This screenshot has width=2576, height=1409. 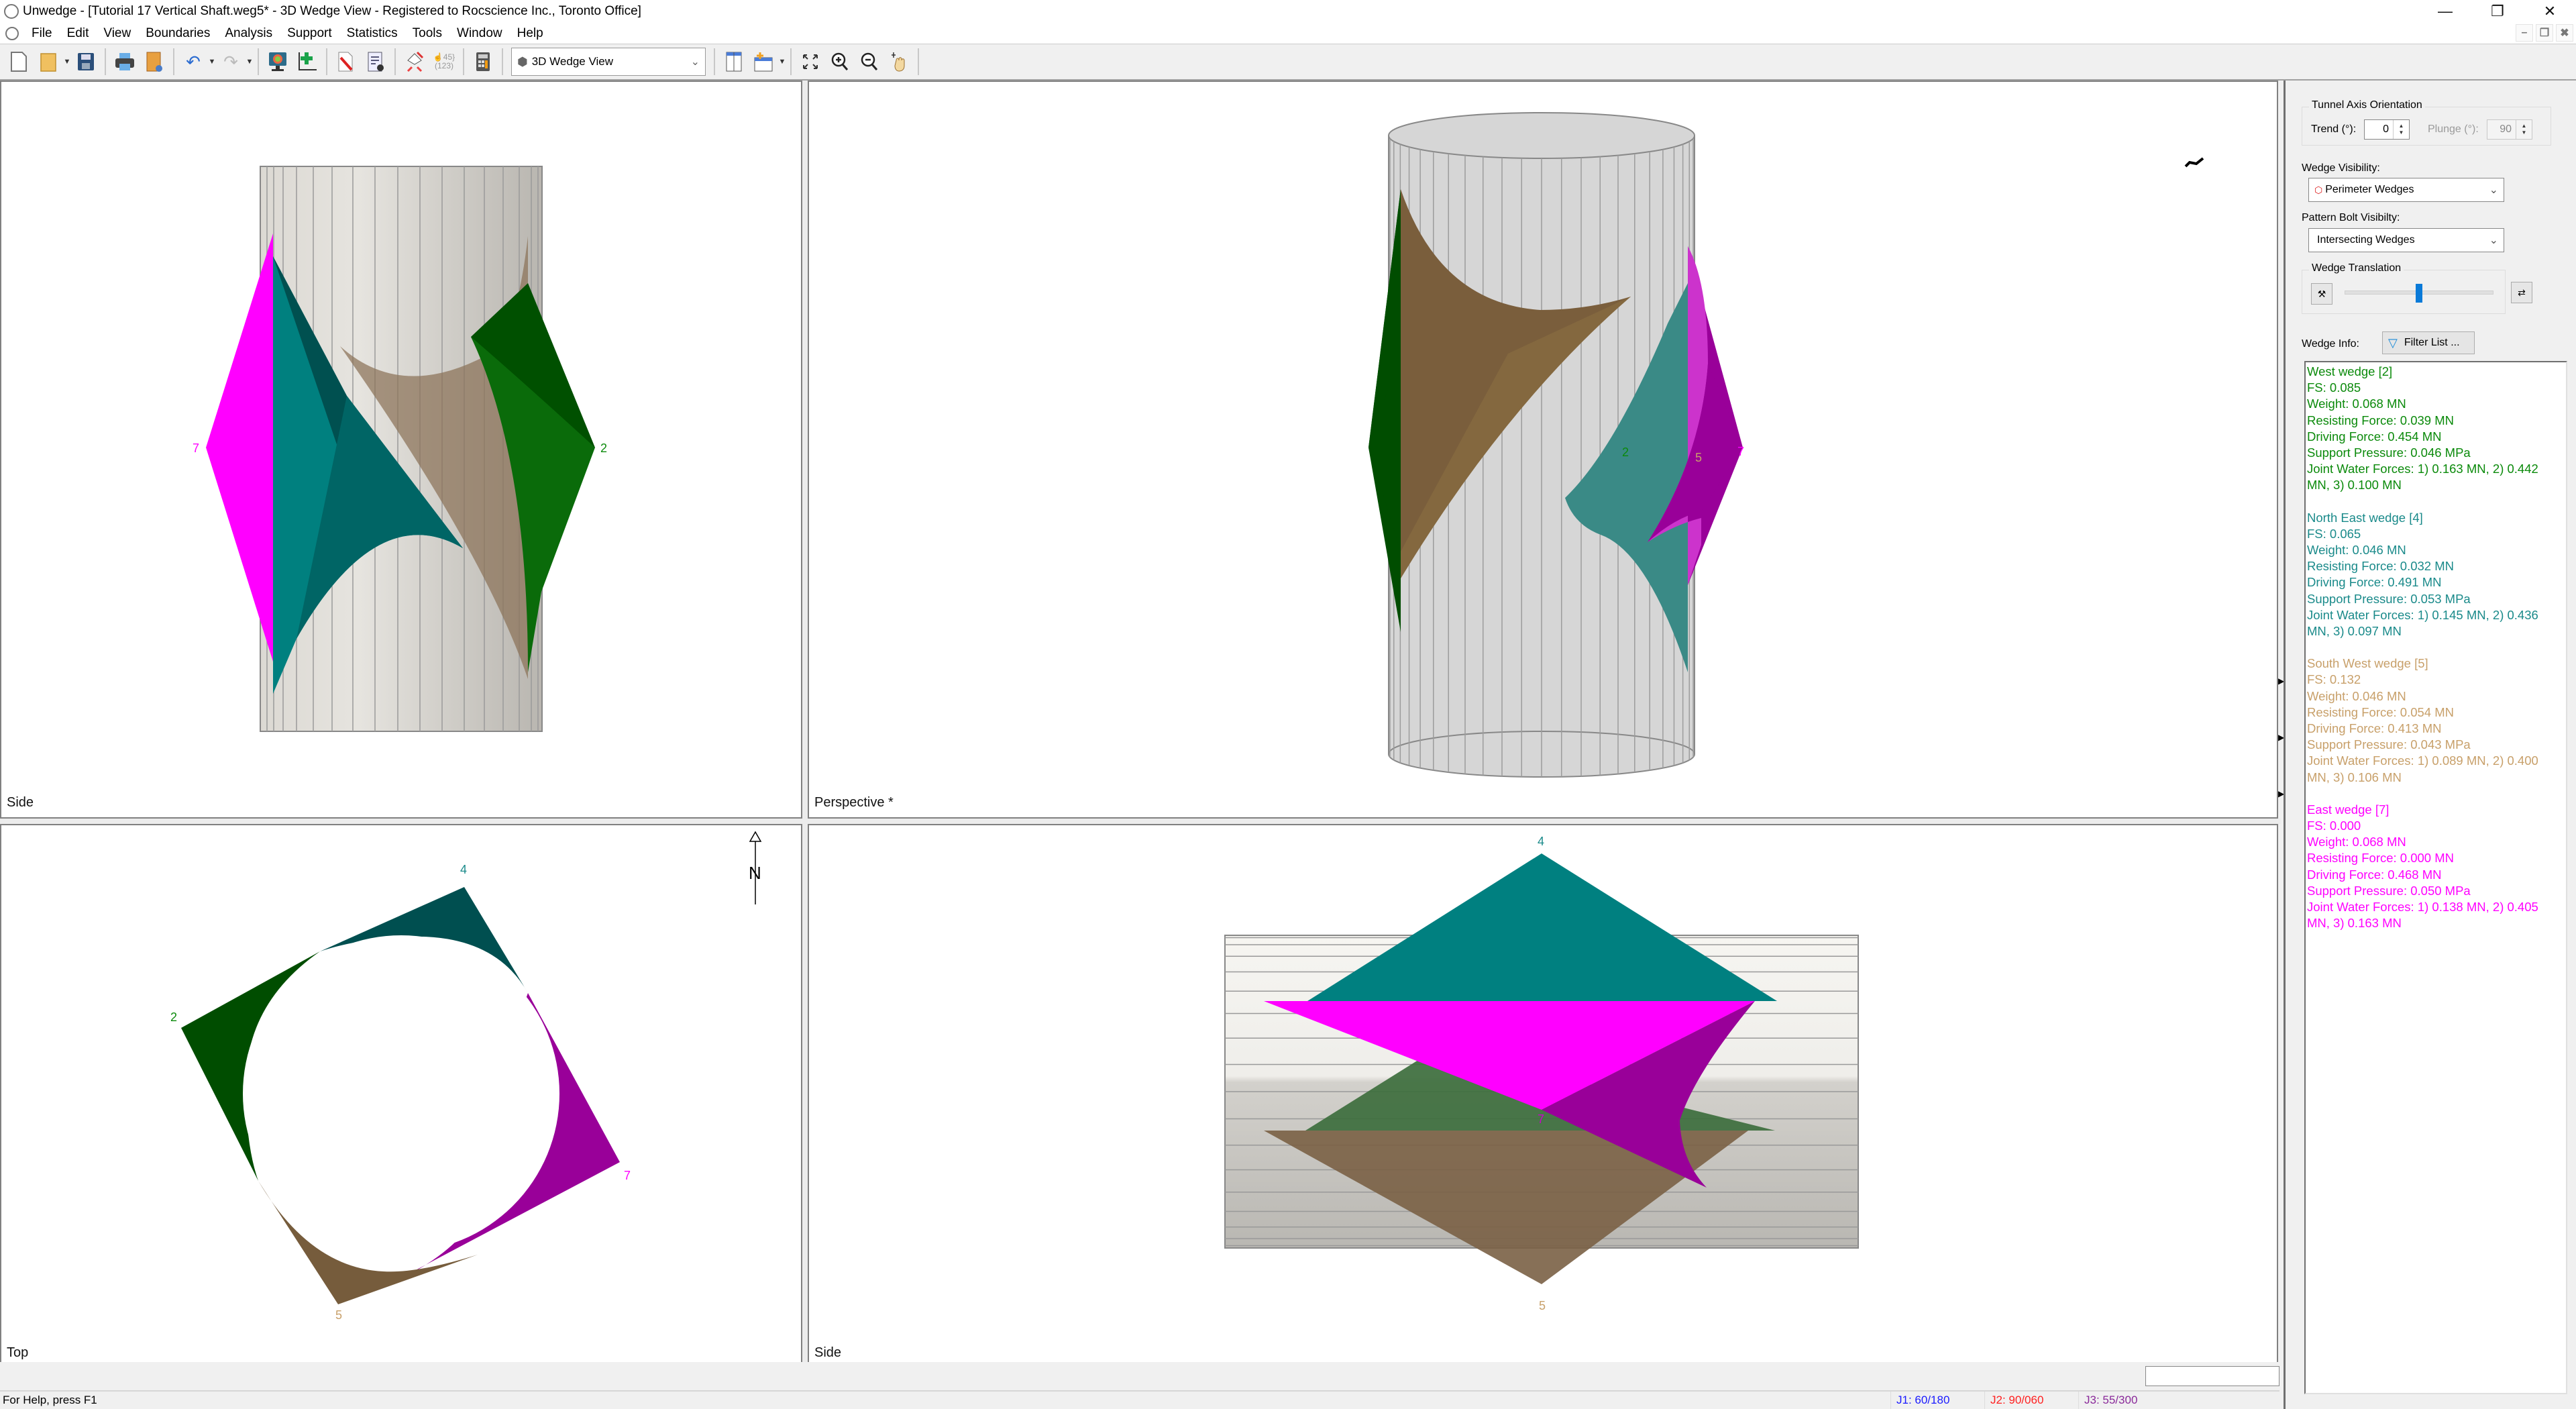 What do you see at coordinates (12, 33) in the screenshot?
I see `document-icon` at bounding box center [12, 33].